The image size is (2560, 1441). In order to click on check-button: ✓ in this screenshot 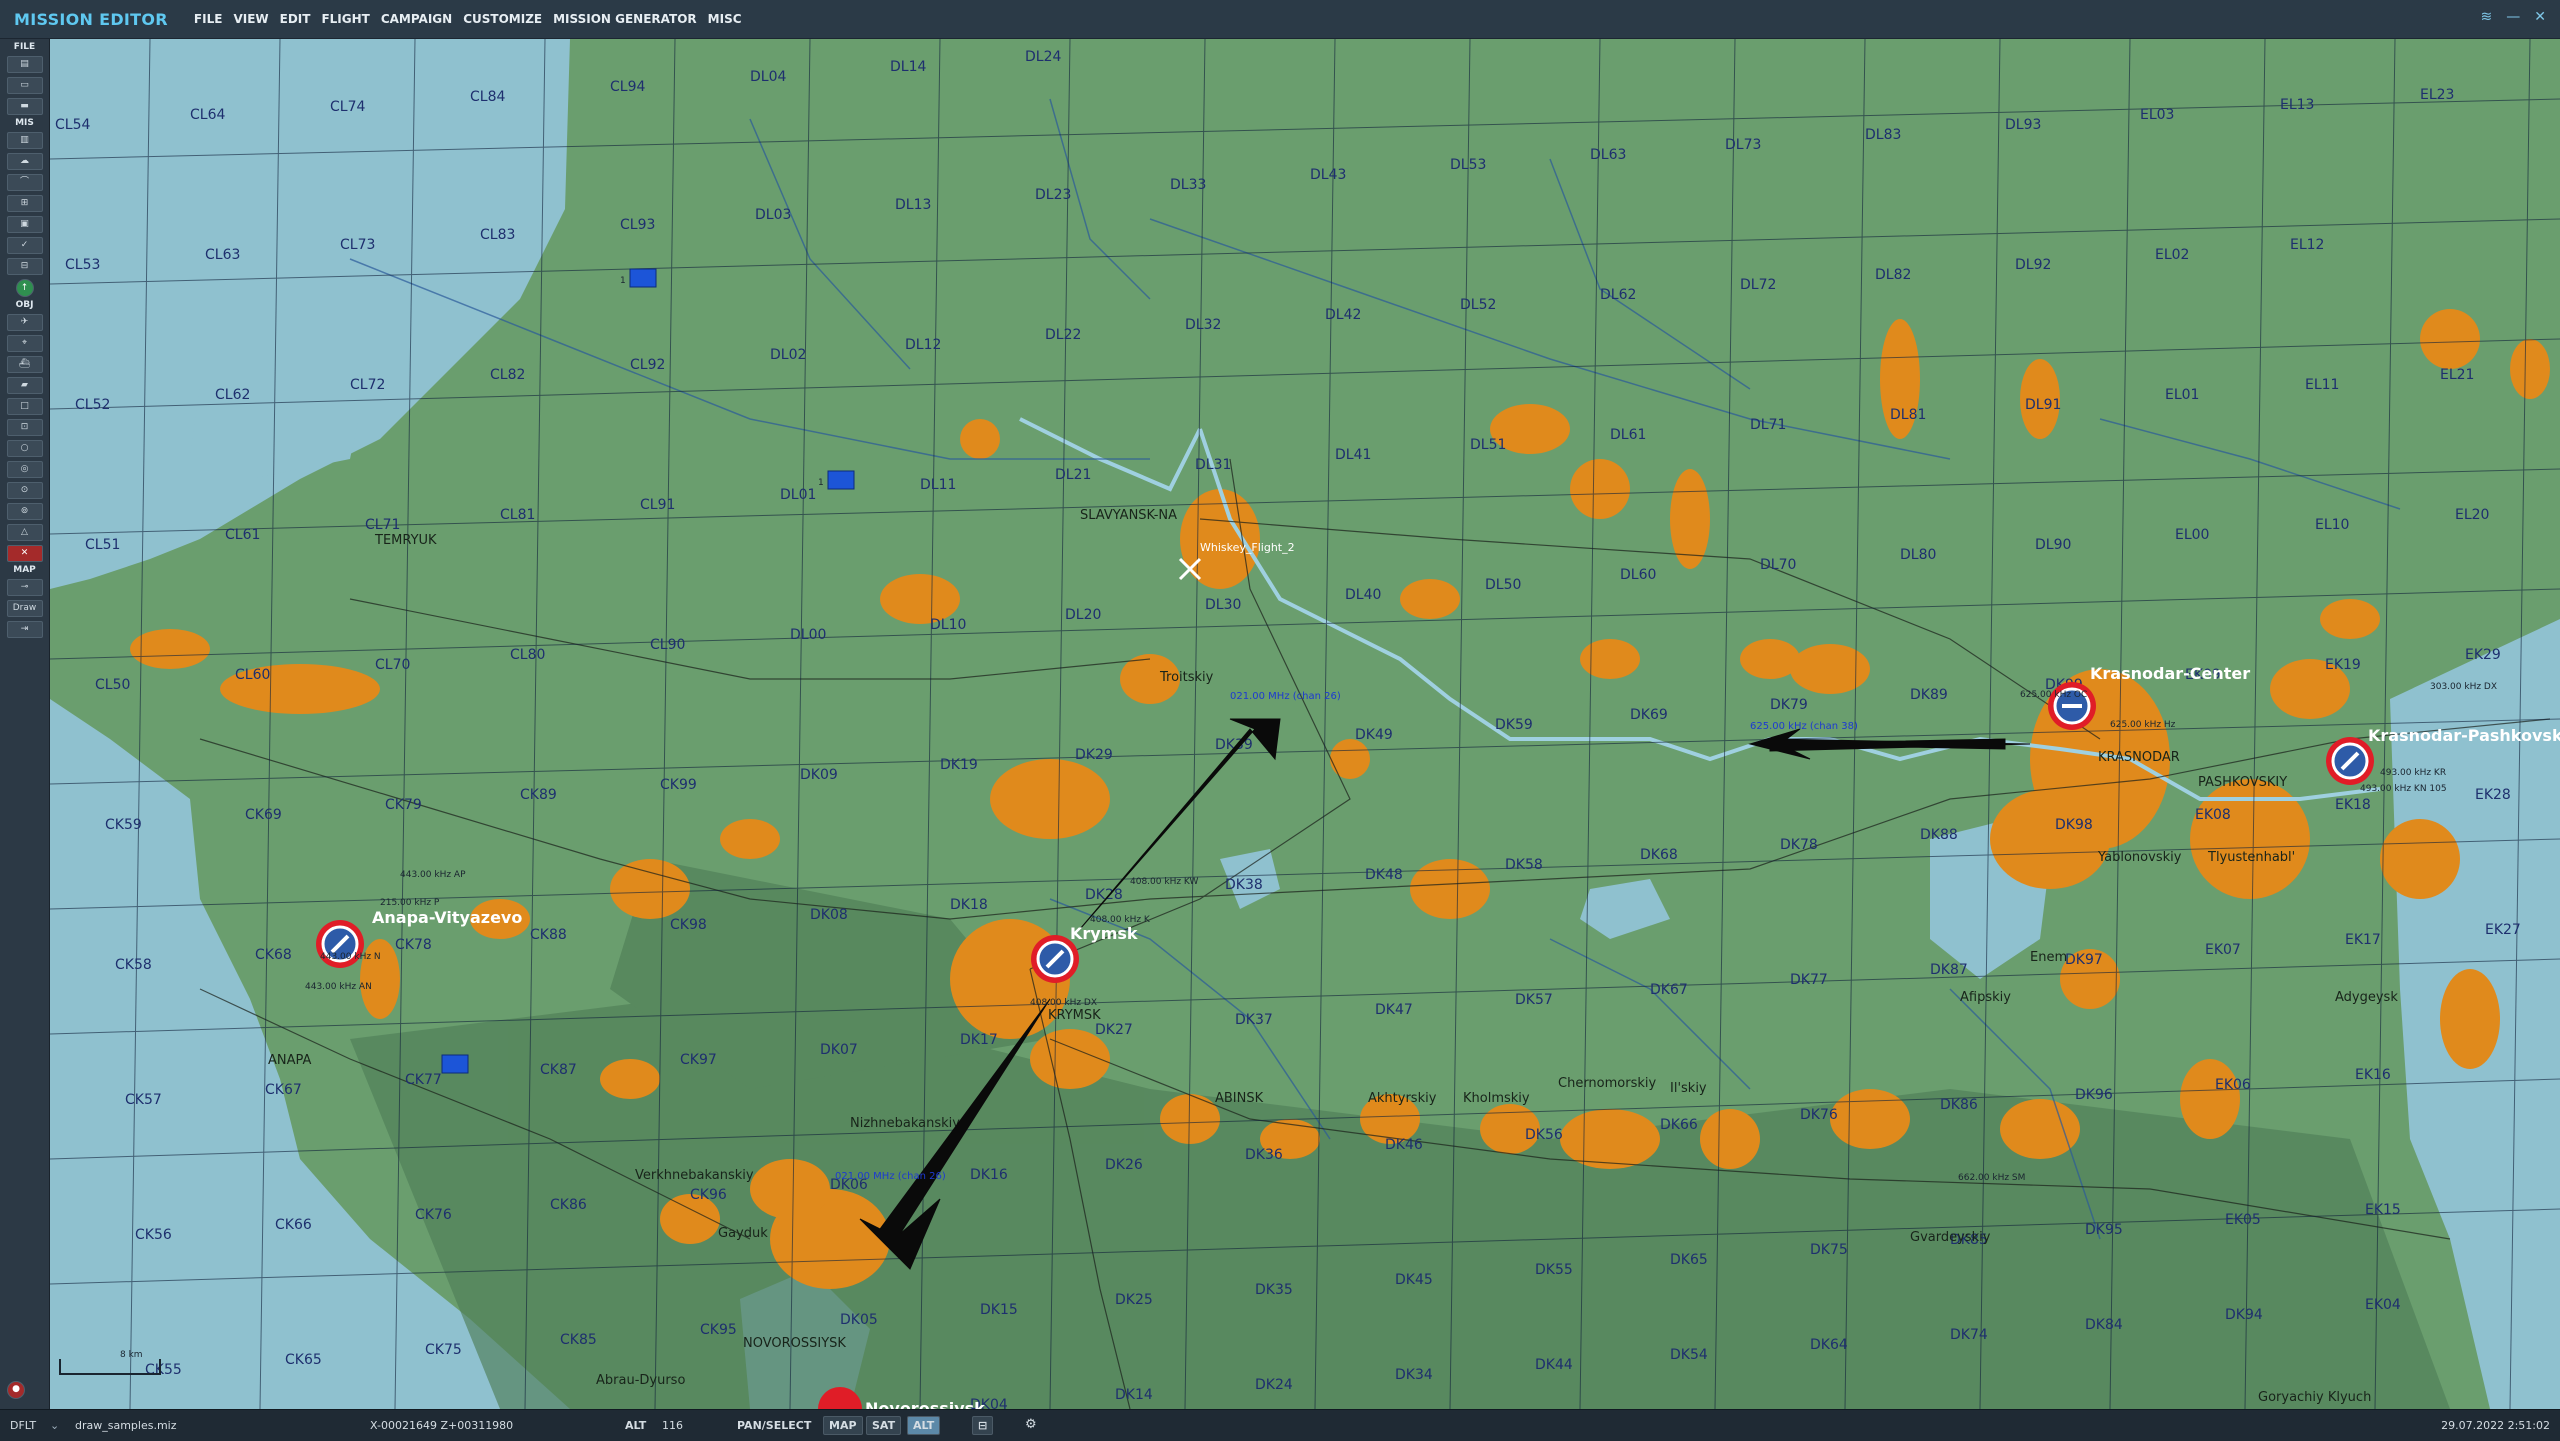, I will do `click(24, 245)`.